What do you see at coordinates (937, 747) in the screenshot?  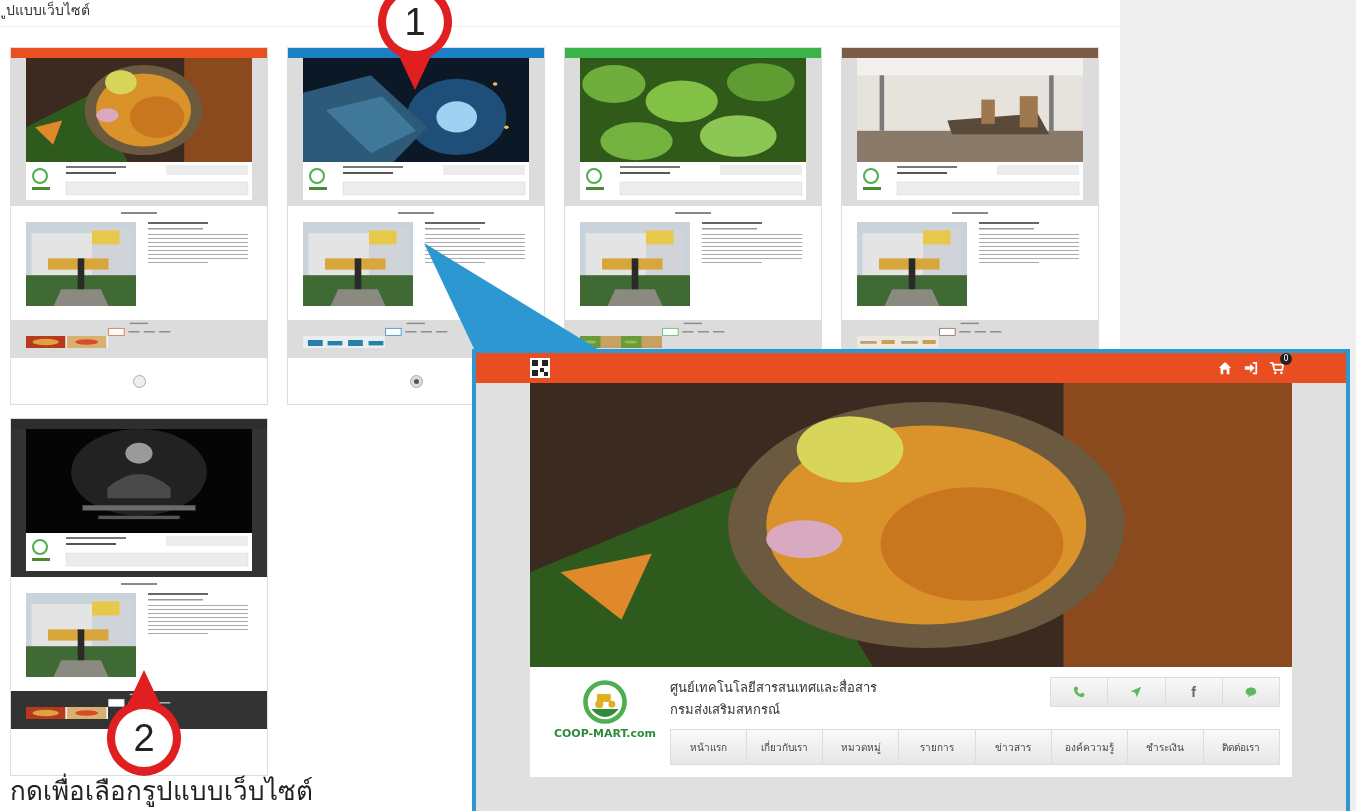 I see `nav-button: รายการ` at bounding box center [937, 747].